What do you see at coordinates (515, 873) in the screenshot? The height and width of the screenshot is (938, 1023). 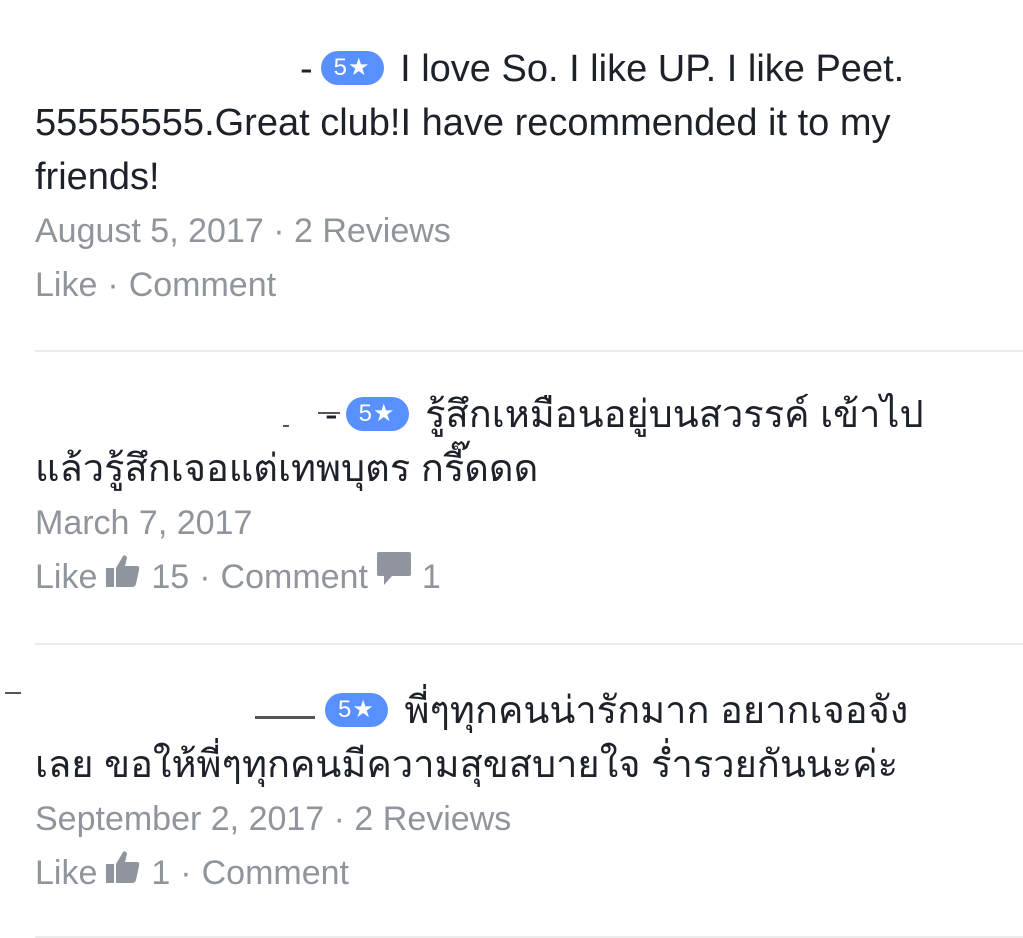 I see `review-actions: Like 1 · Comment` at bounding box center [515, 873].